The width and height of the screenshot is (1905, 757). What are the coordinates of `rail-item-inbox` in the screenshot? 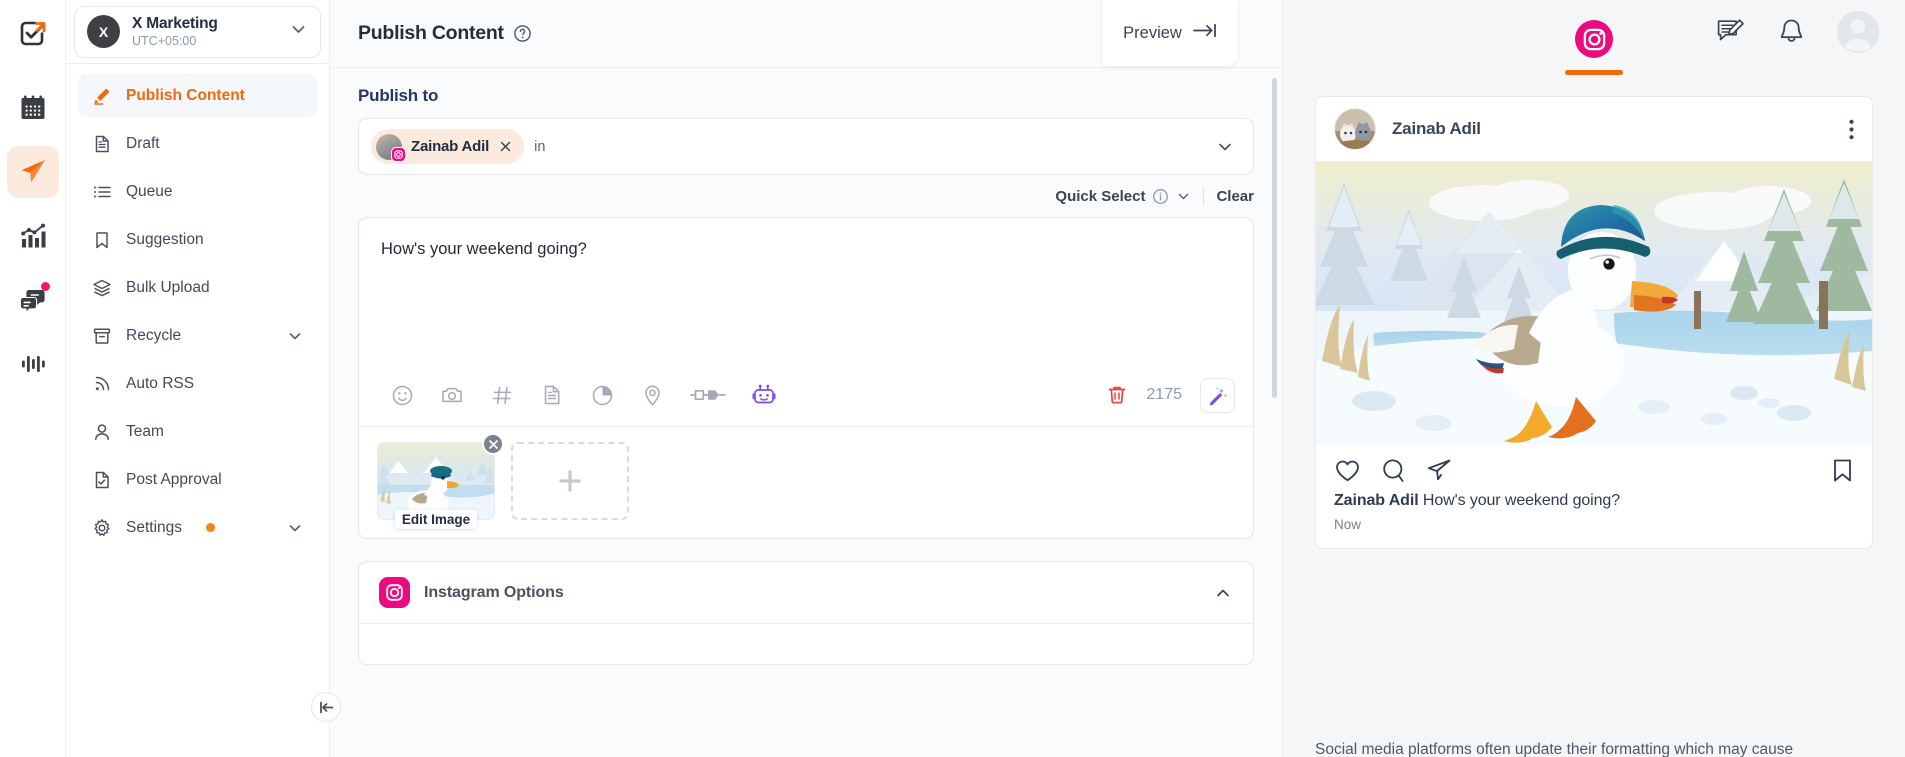 It's located at (33, 300).